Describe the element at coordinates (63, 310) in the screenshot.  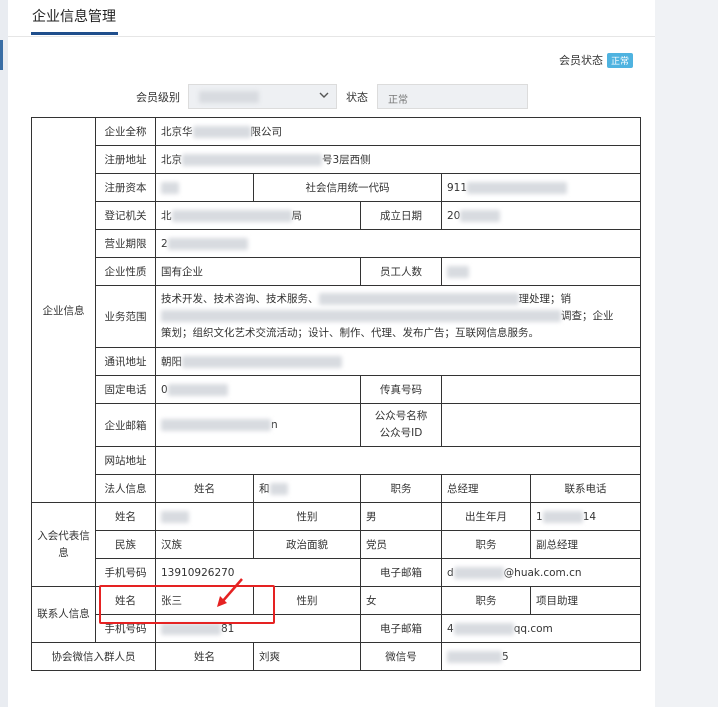
I see `section-label-company: 企业信息` at that location.